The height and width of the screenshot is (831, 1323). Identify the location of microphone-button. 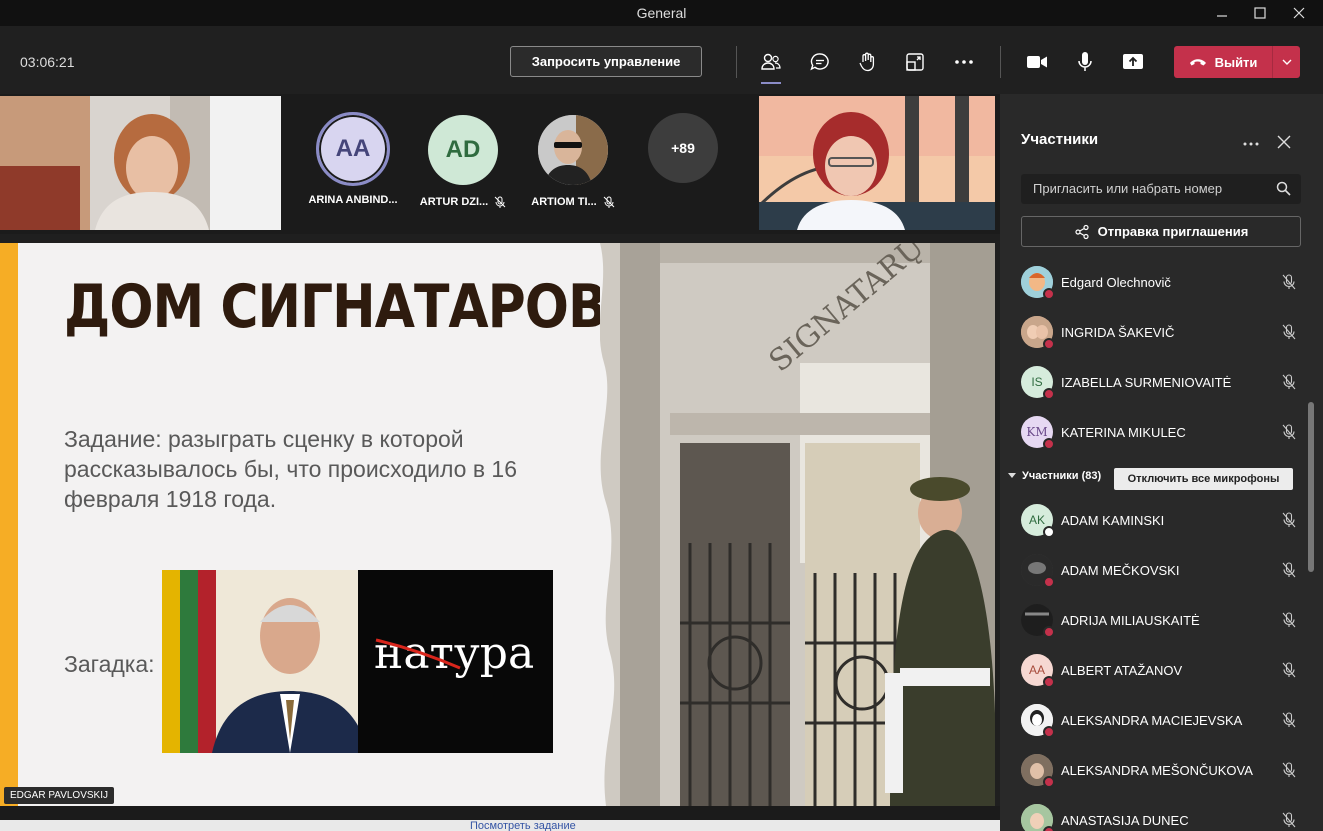
(1085, 62).